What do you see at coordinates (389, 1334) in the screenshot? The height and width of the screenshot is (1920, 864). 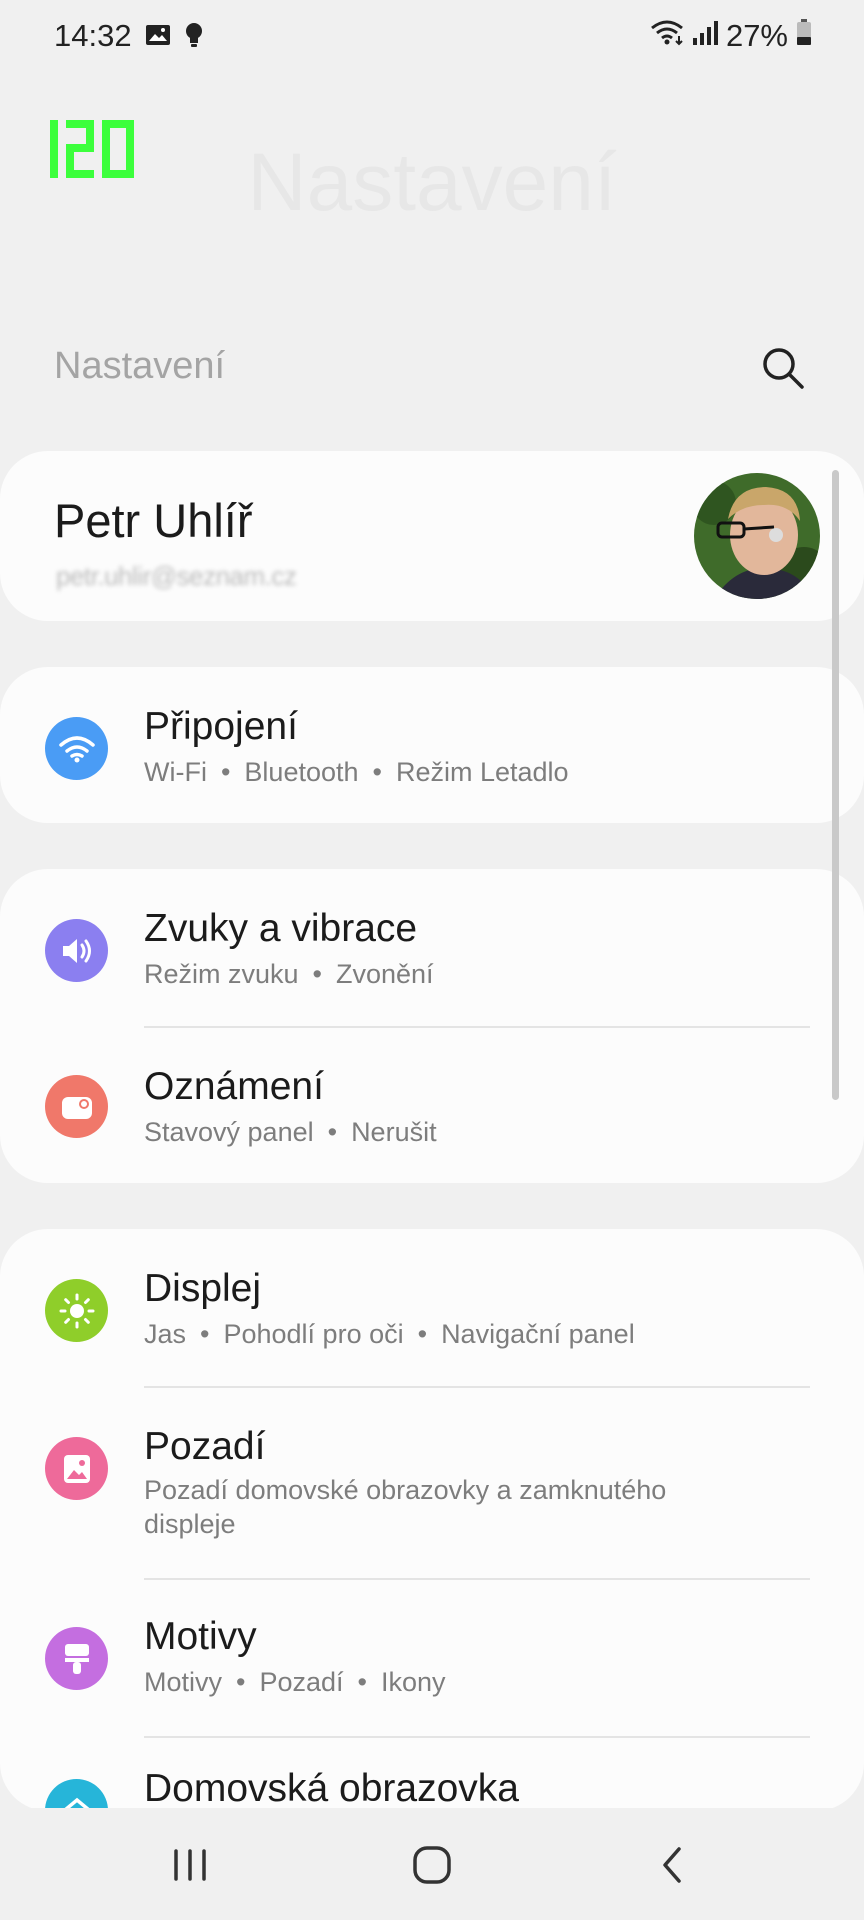 I see `settings-item-subtitle: Jas • Pohodlí pro oči • Navigační panel` at bounding box center [389, 1334].